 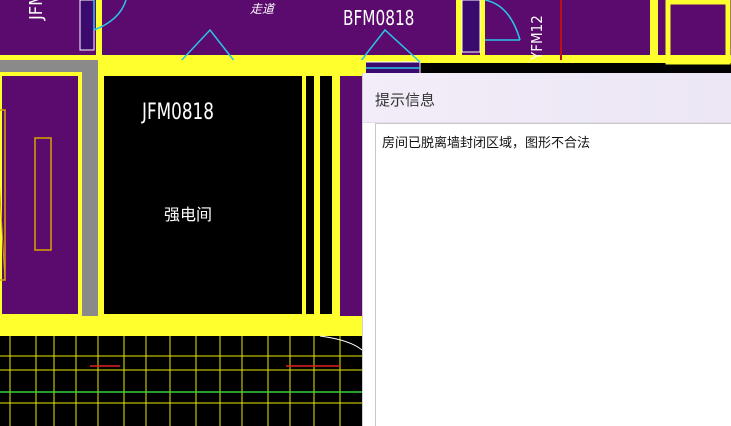 I want to click on wall-v4, so click(x=654, y=30).